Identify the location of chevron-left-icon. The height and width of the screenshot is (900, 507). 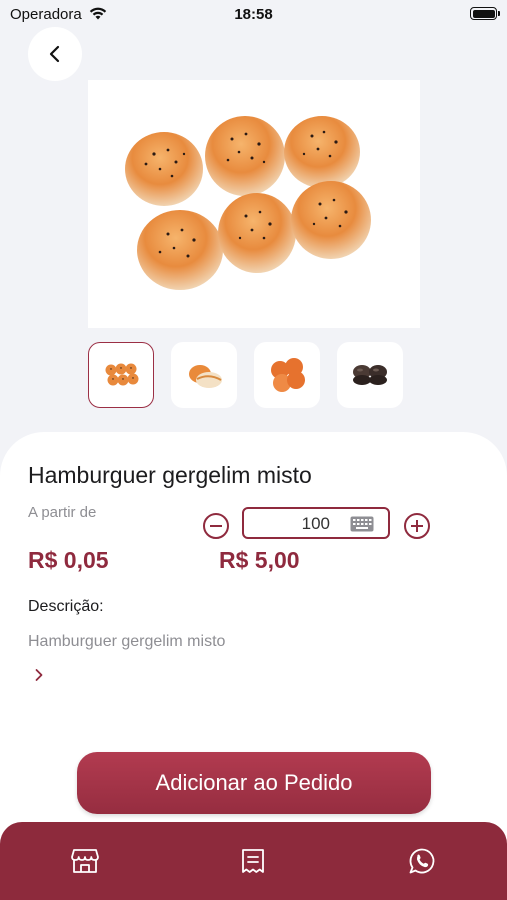
(54, 54).